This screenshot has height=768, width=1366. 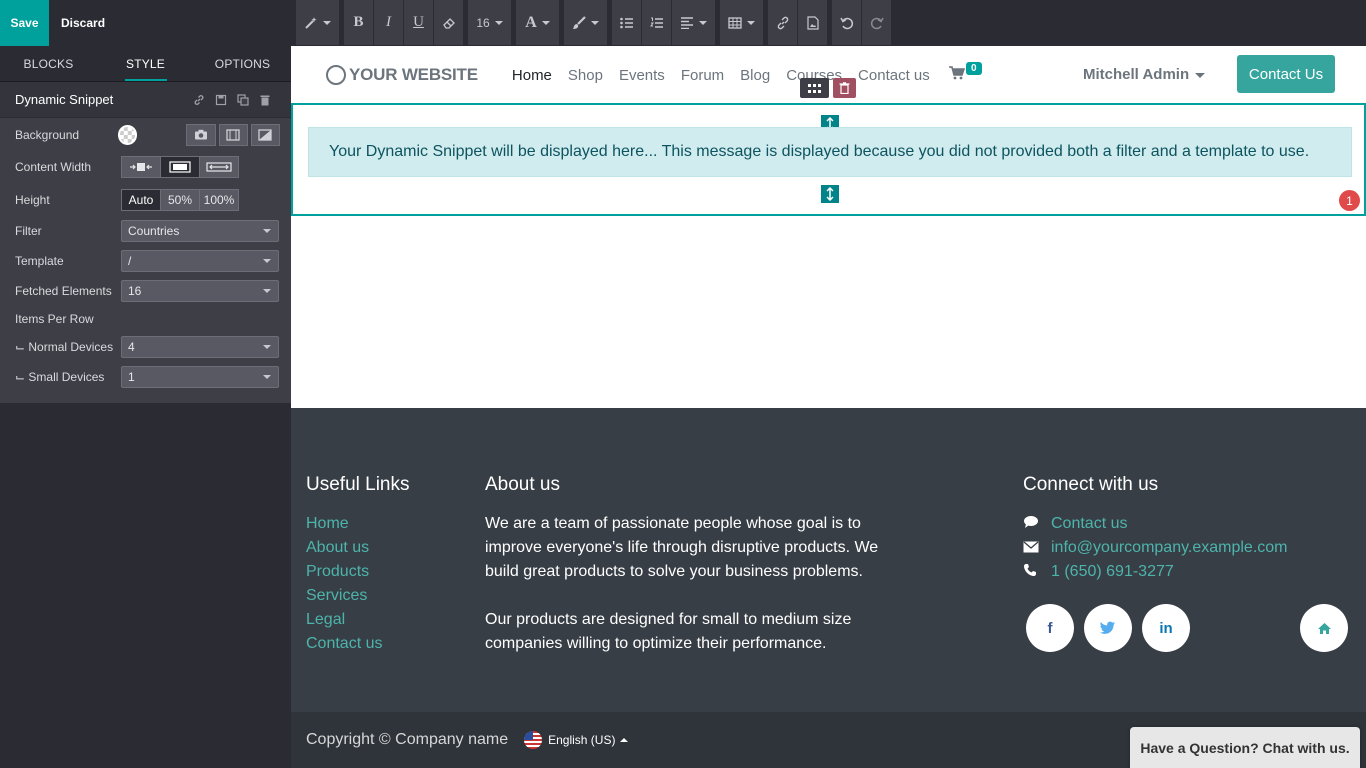 I want to click on bullet-list-button, so click(x=627, y=22).